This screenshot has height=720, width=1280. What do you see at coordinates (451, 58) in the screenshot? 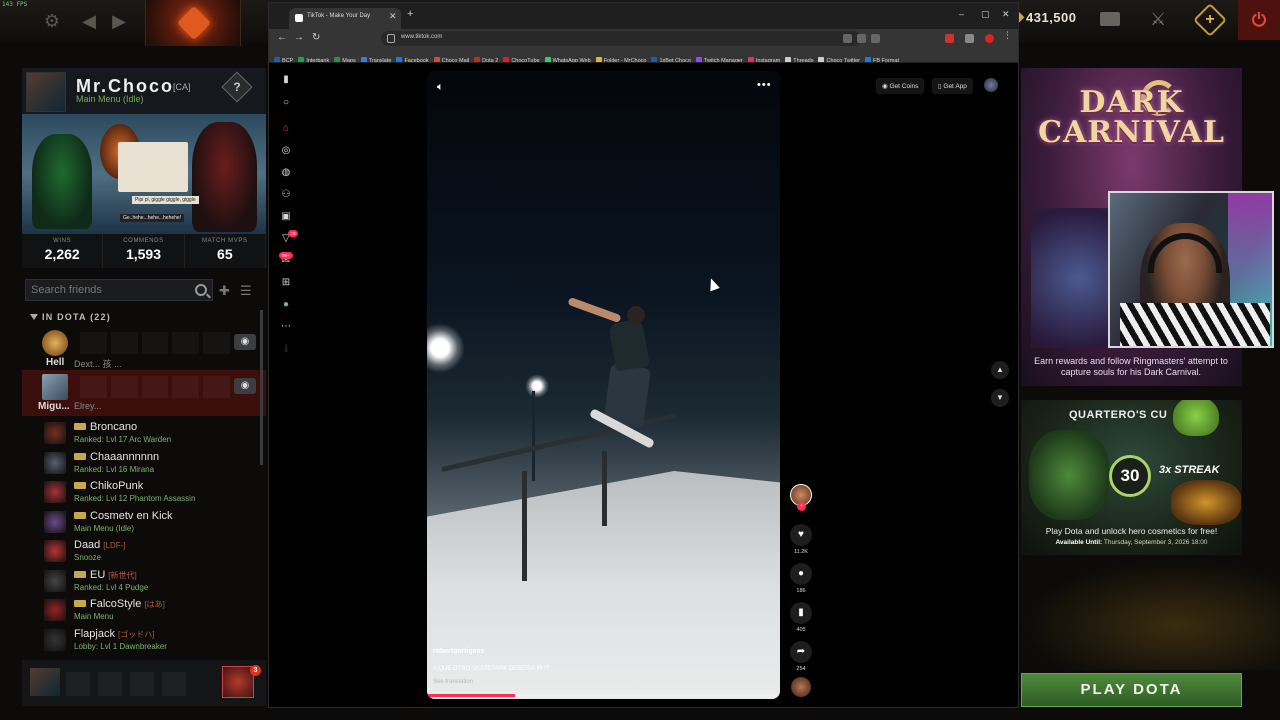
I see `bookmark-item: Choco Mail` at bounding box center [451, 58].